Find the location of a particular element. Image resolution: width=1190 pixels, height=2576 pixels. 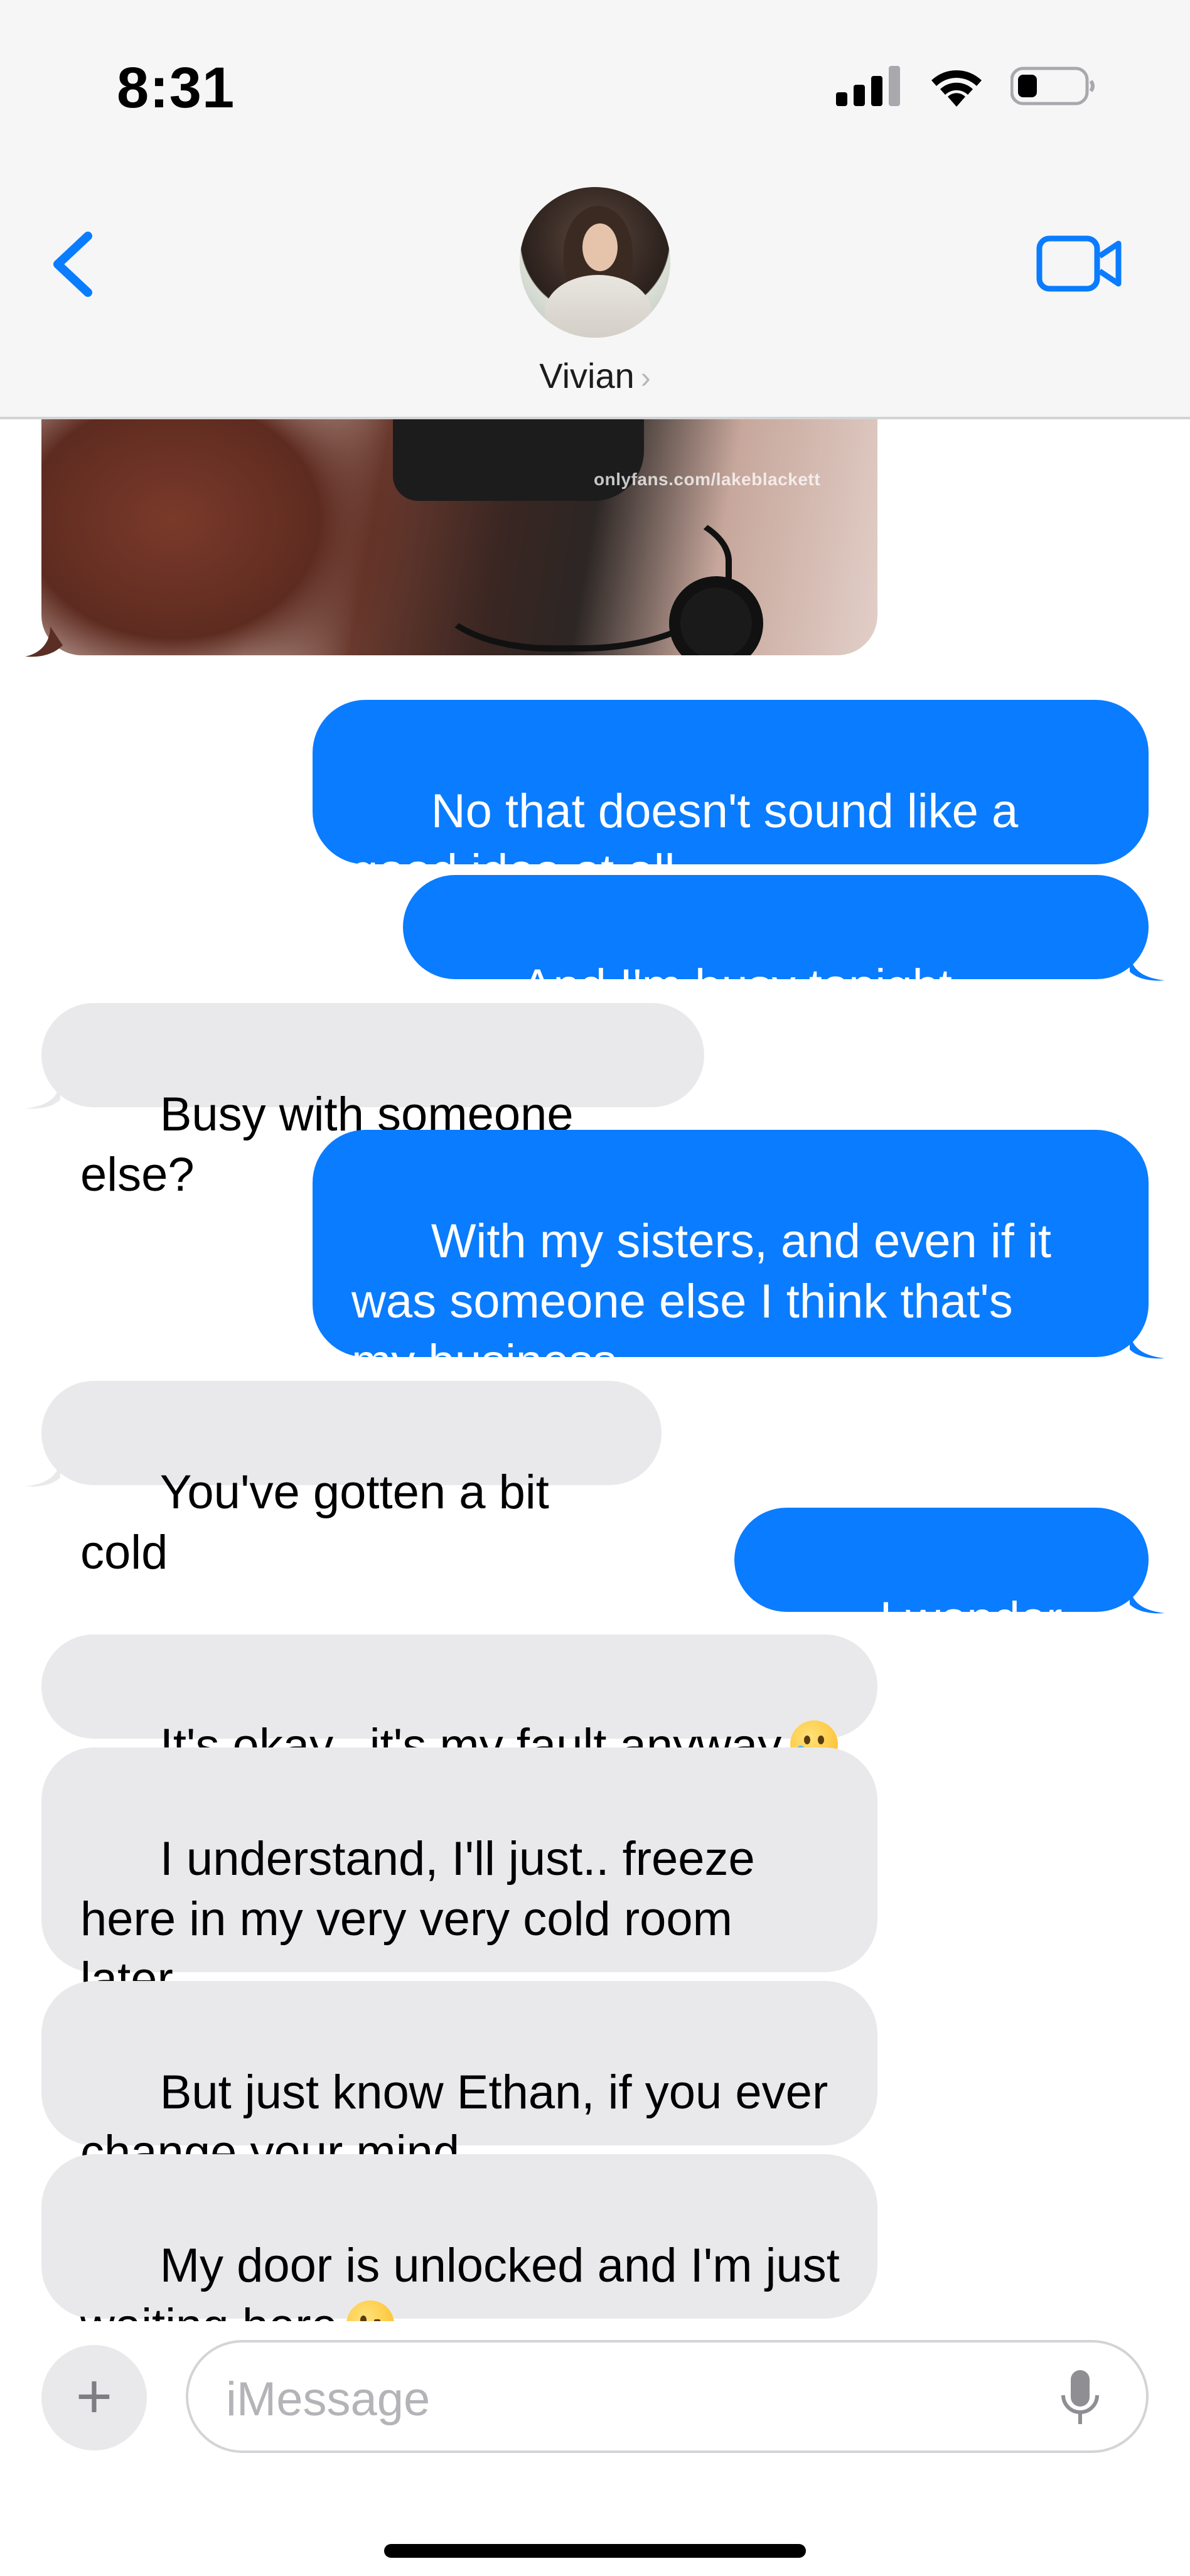

avatar-face is located at coordinates (600, 247).